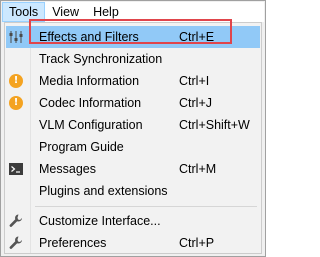 The height and width of the screenshot is (257, 320). What do you see at coordinates (89, 37) in the screenshot?
I see `menu-item-label: Effects and Filters` at bounding box center [89, 37].